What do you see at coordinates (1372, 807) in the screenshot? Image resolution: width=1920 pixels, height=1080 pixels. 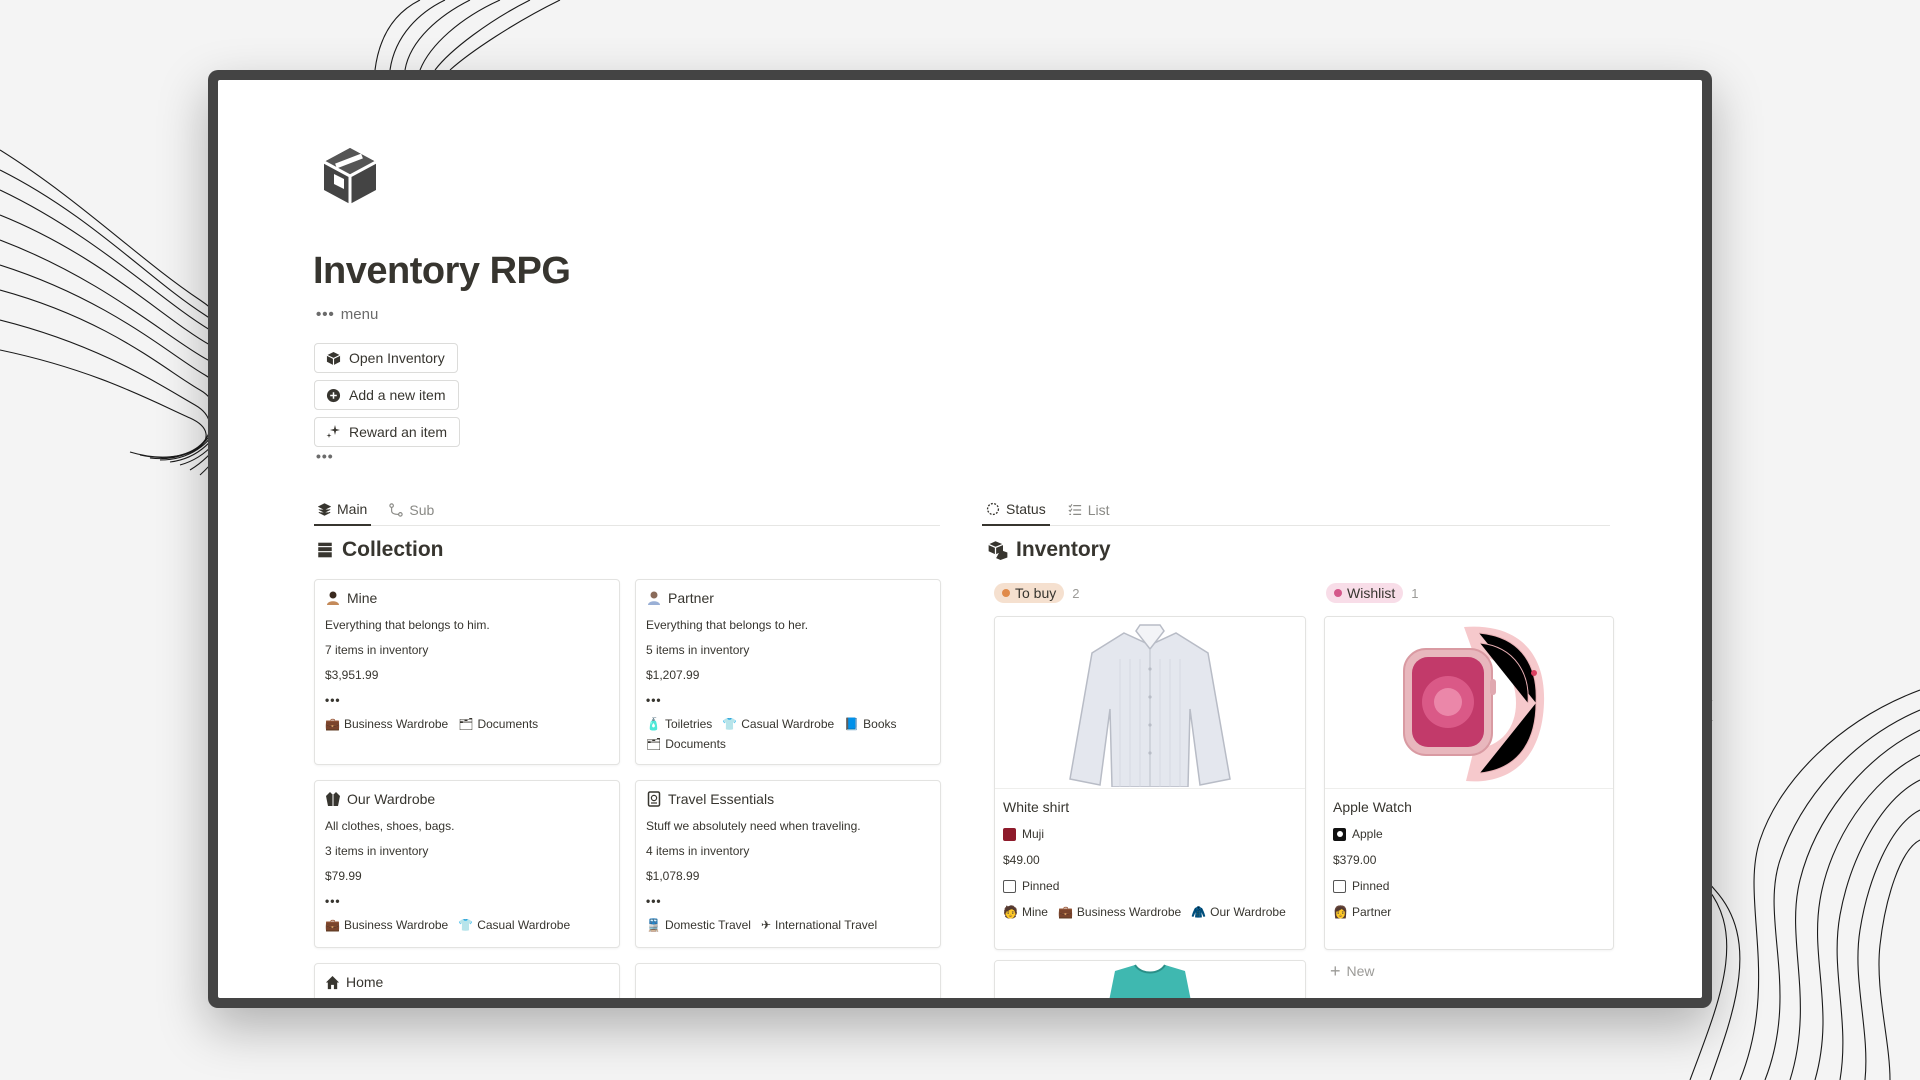 I see `item-title: Apple Watch` at bounding box center [1372, 807].